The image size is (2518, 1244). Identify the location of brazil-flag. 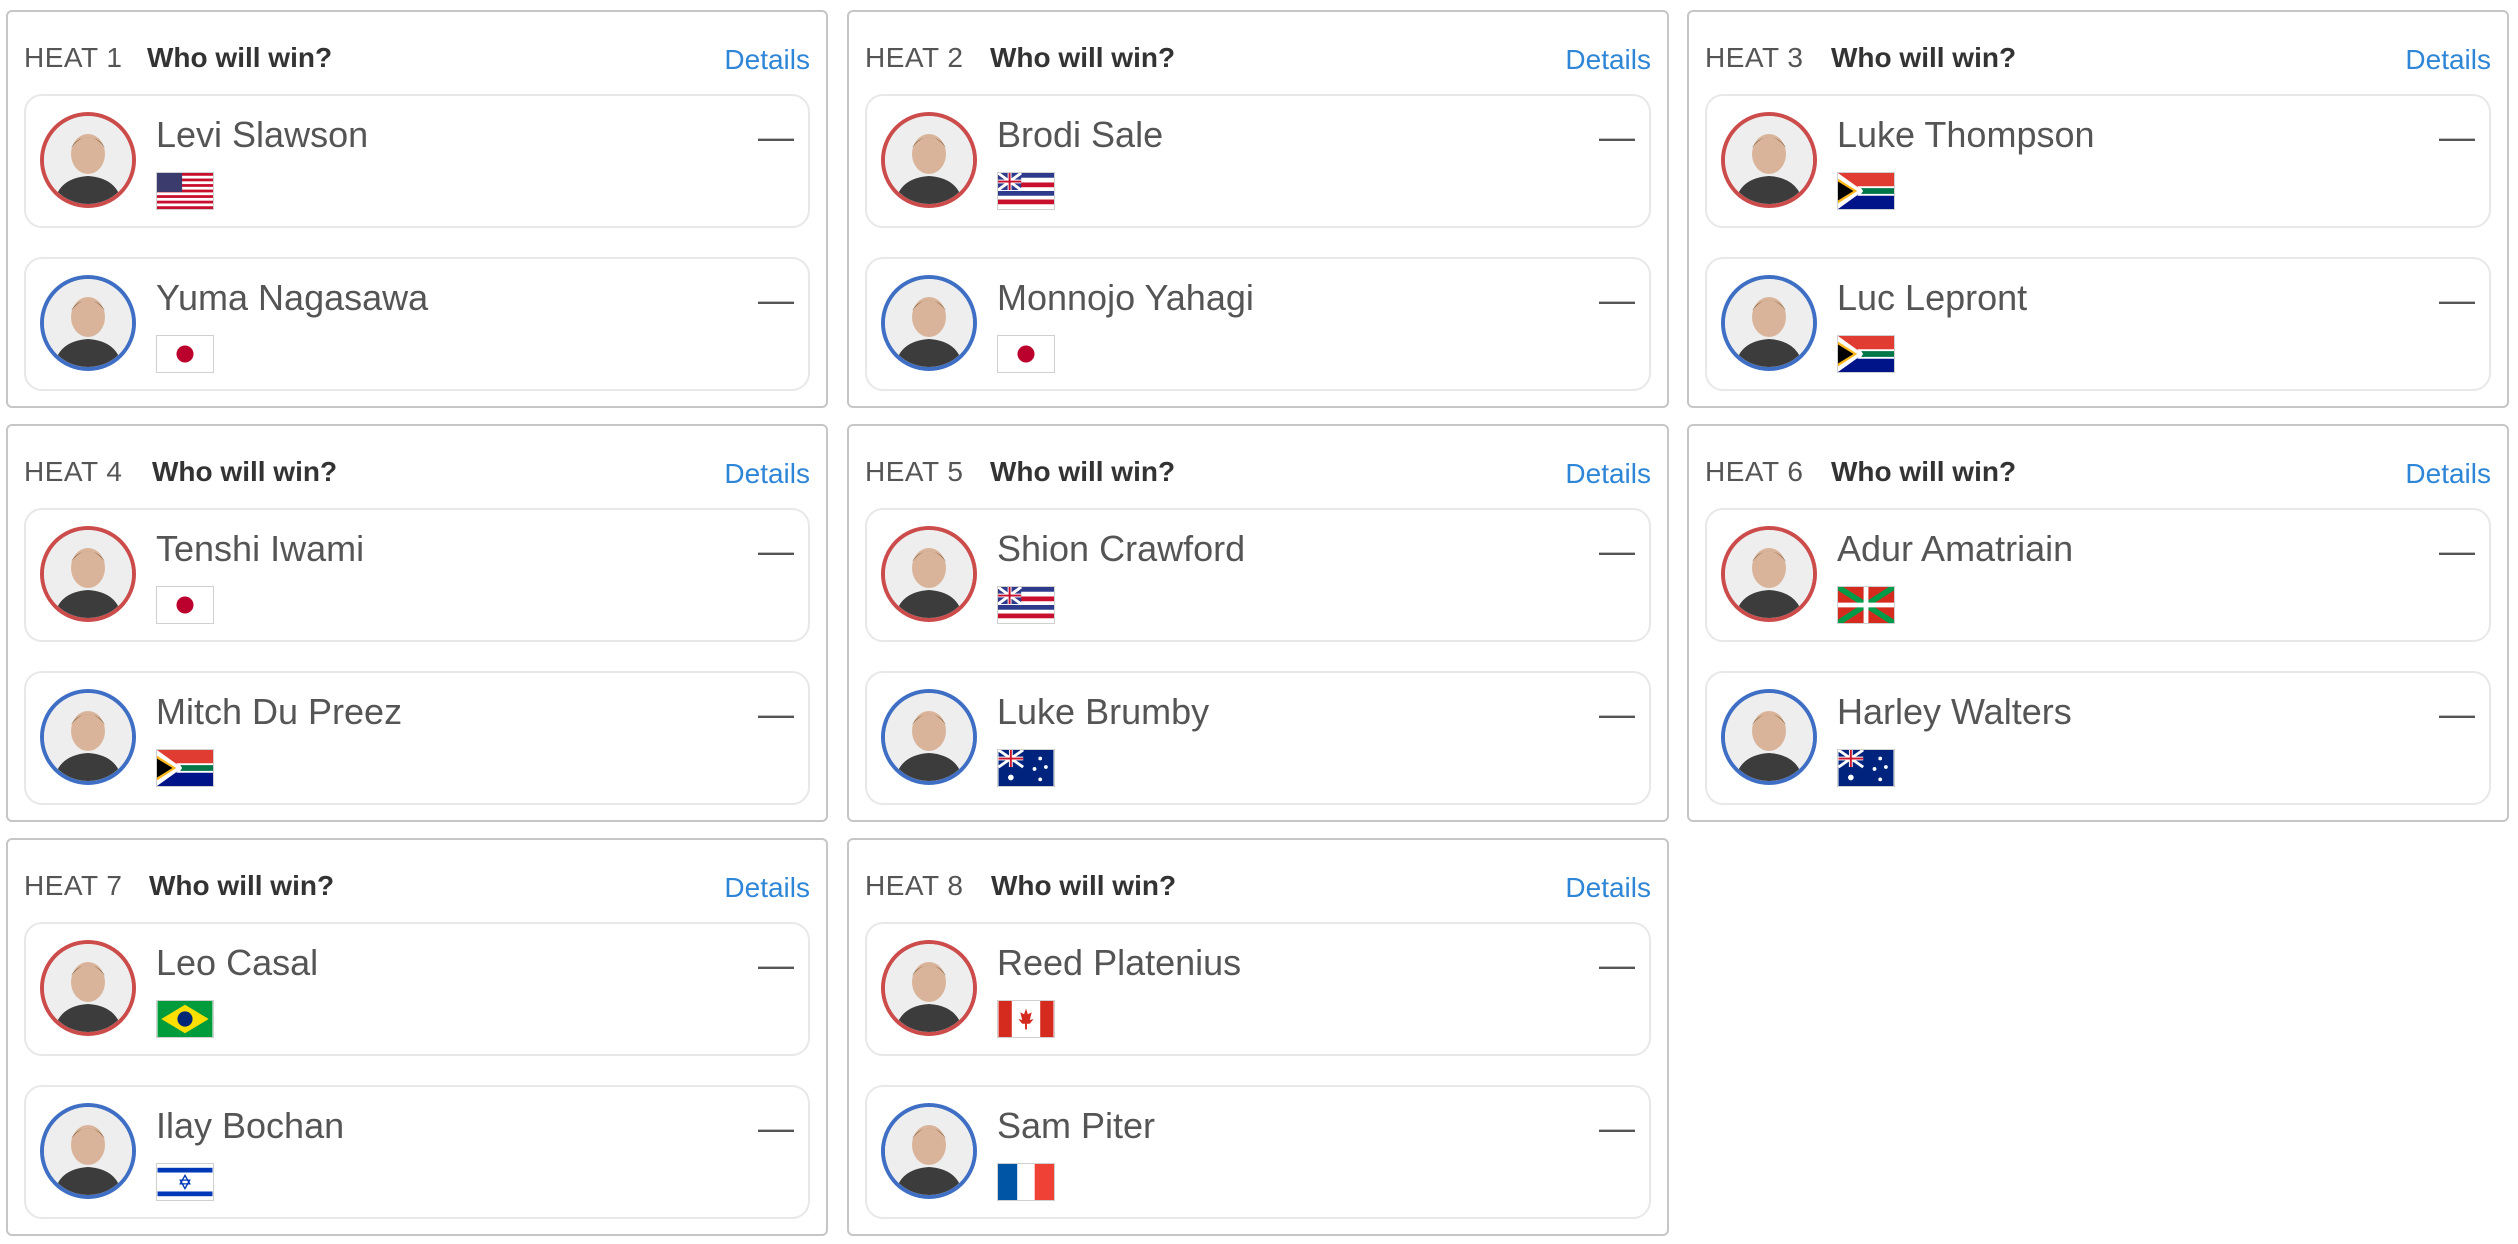
(185, 1019).